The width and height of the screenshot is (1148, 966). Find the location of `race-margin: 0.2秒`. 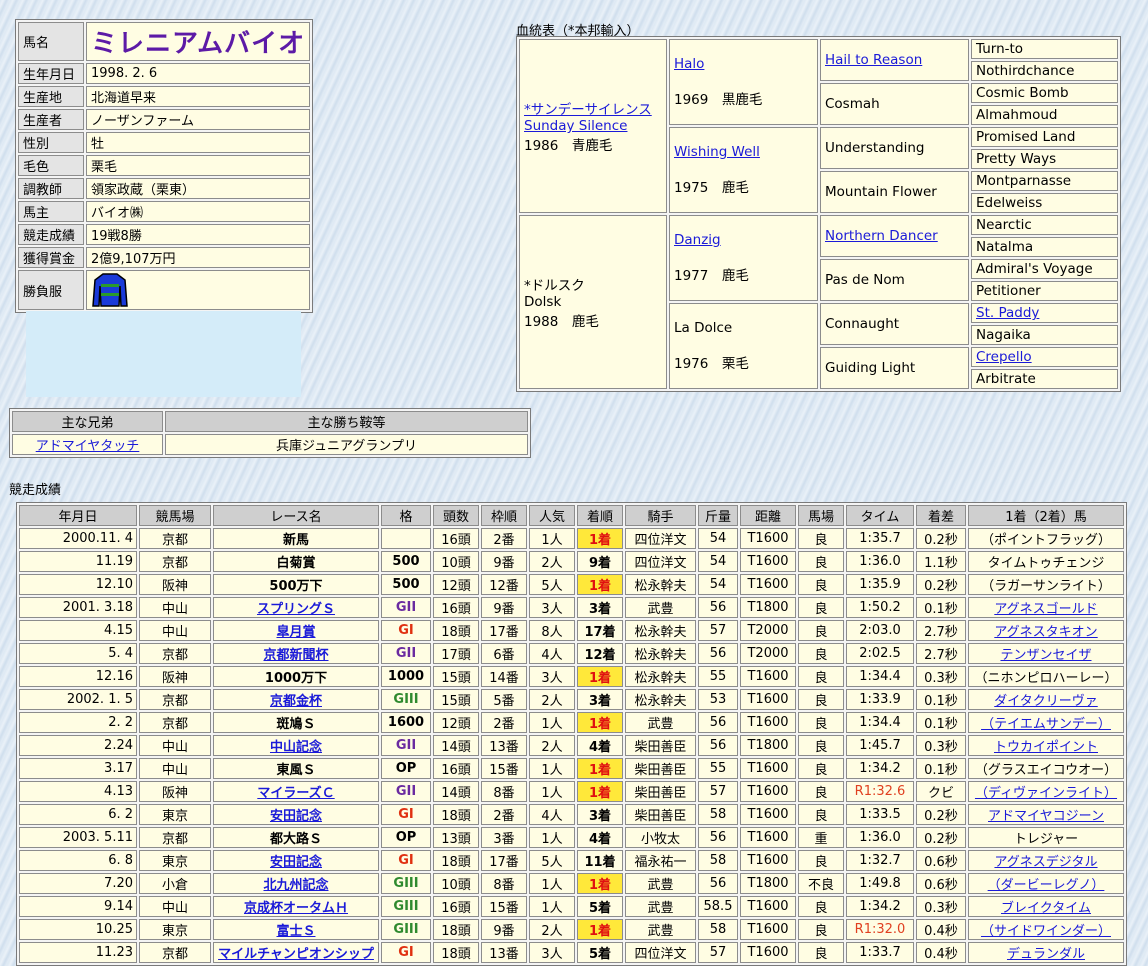

race-margin: 0.2秒 is located at coordinates (941, 538).